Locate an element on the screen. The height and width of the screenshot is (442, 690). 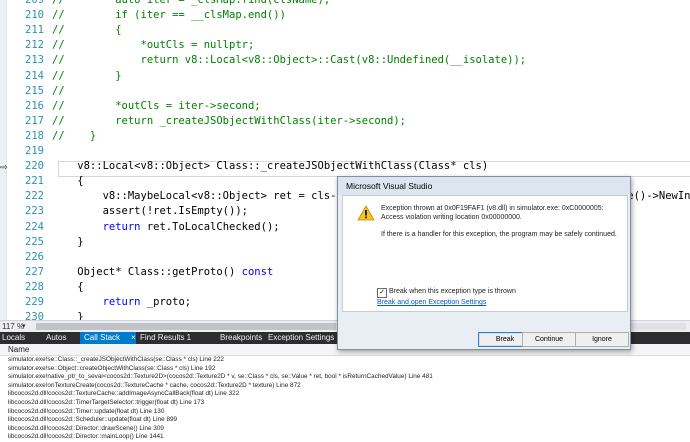
line-number: 213 is located at coordinates (34, 60).